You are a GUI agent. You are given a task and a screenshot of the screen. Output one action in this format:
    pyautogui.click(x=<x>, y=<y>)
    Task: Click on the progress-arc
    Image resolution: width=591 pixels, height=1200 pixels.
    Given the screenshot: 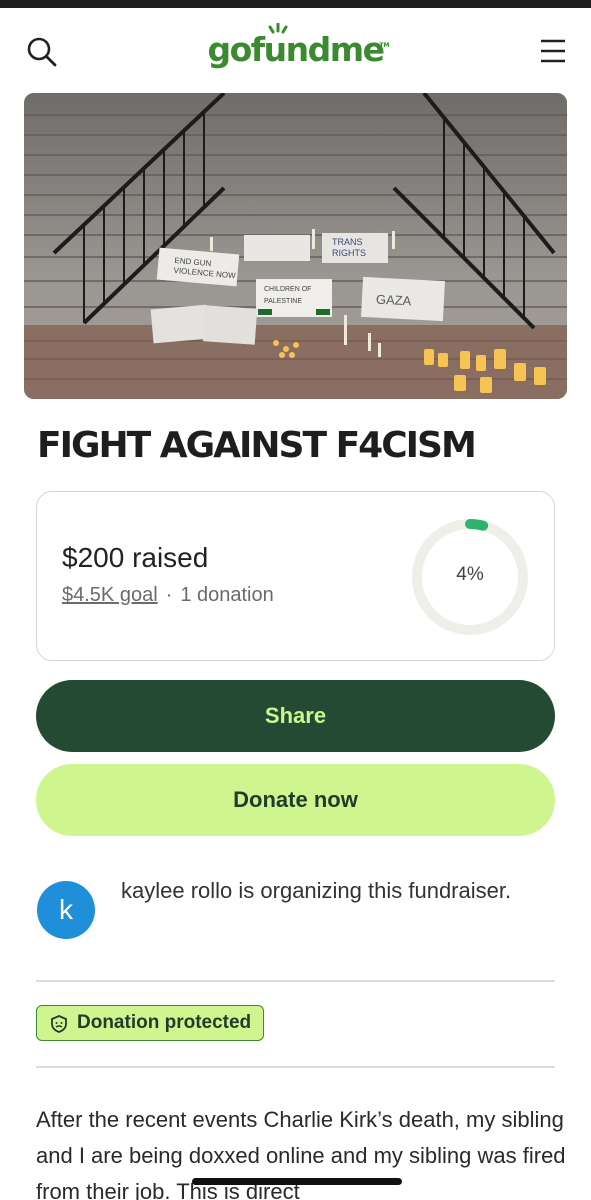 What is the action you would take?
    pyautogui.click(x=477, y=525)
    